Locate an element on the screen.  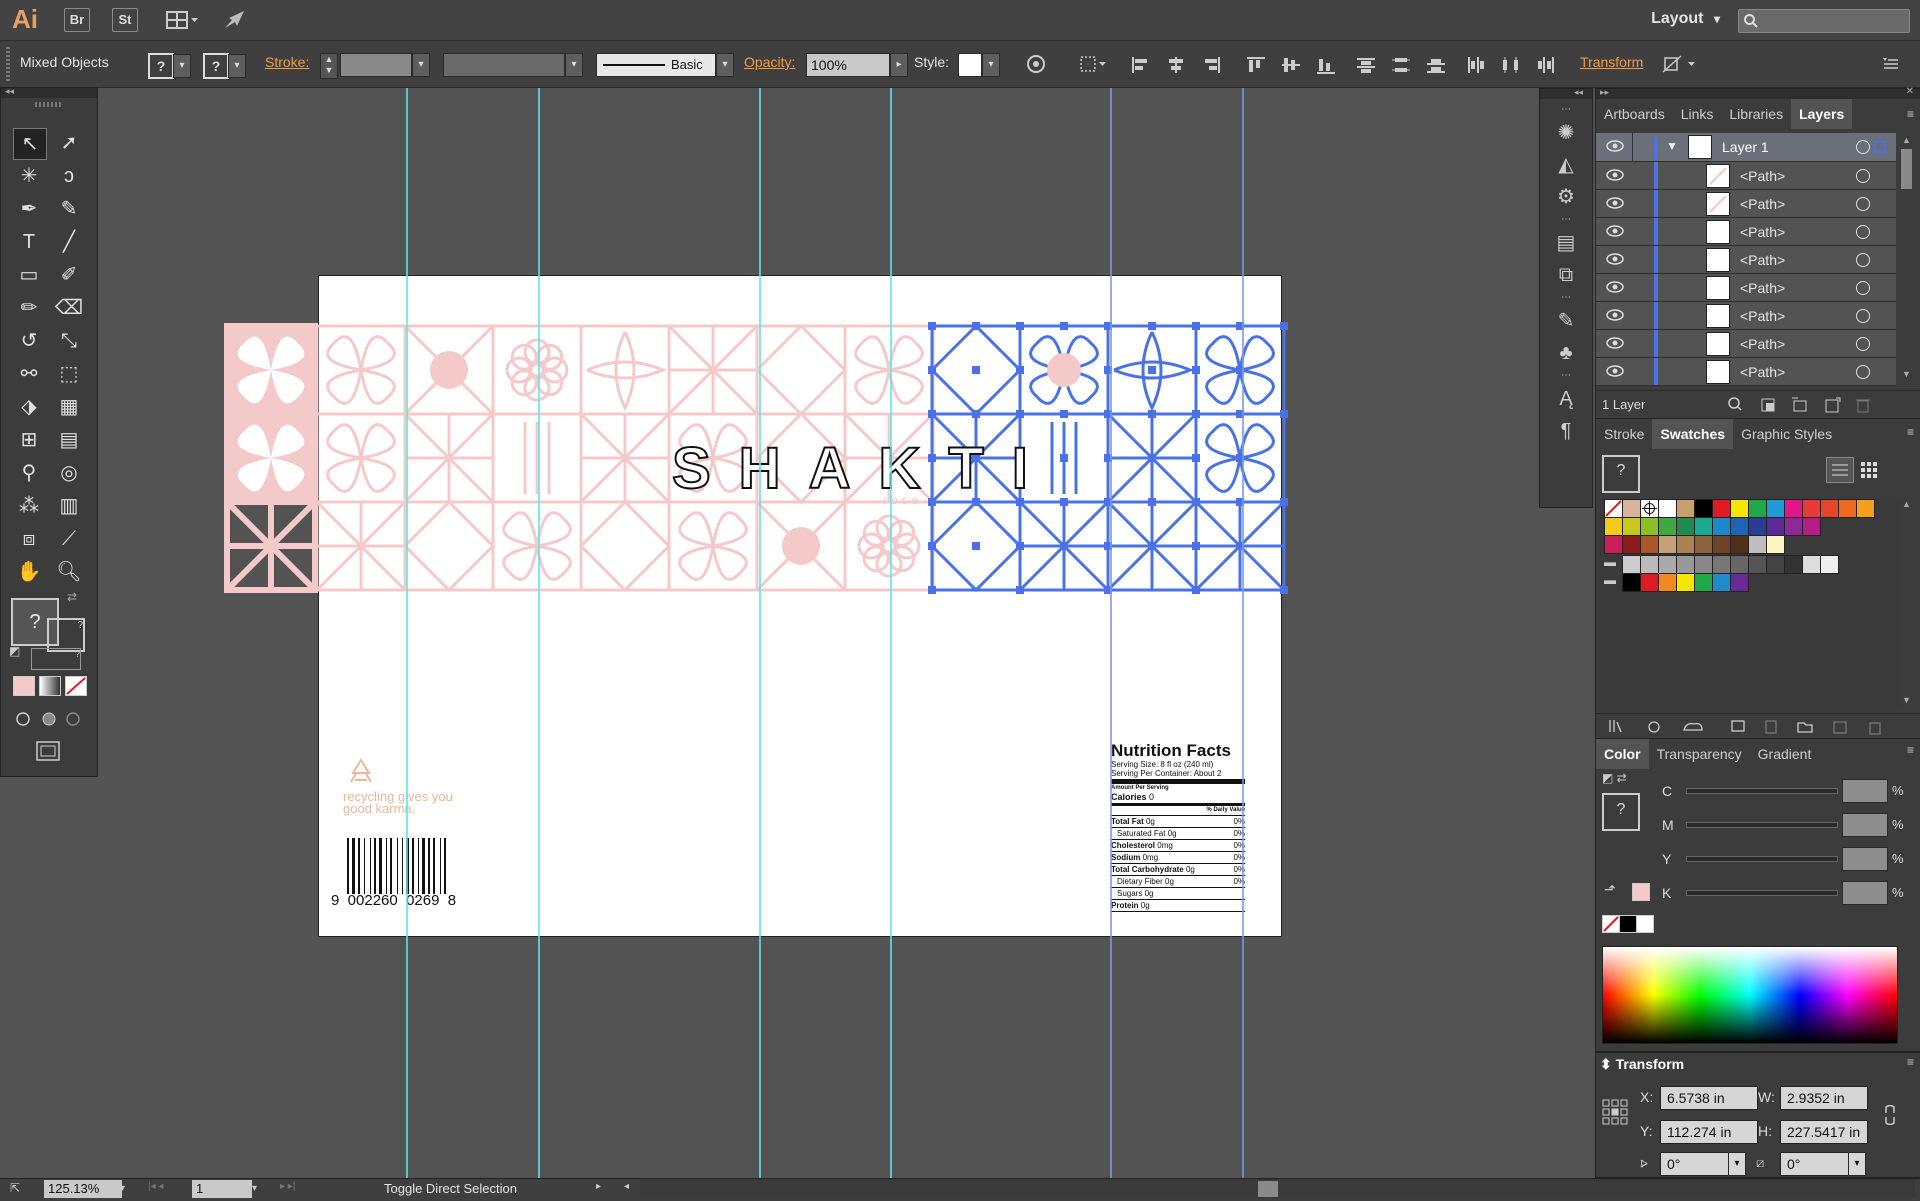
path-row: <Path> is located at coordinates (1746, 232).